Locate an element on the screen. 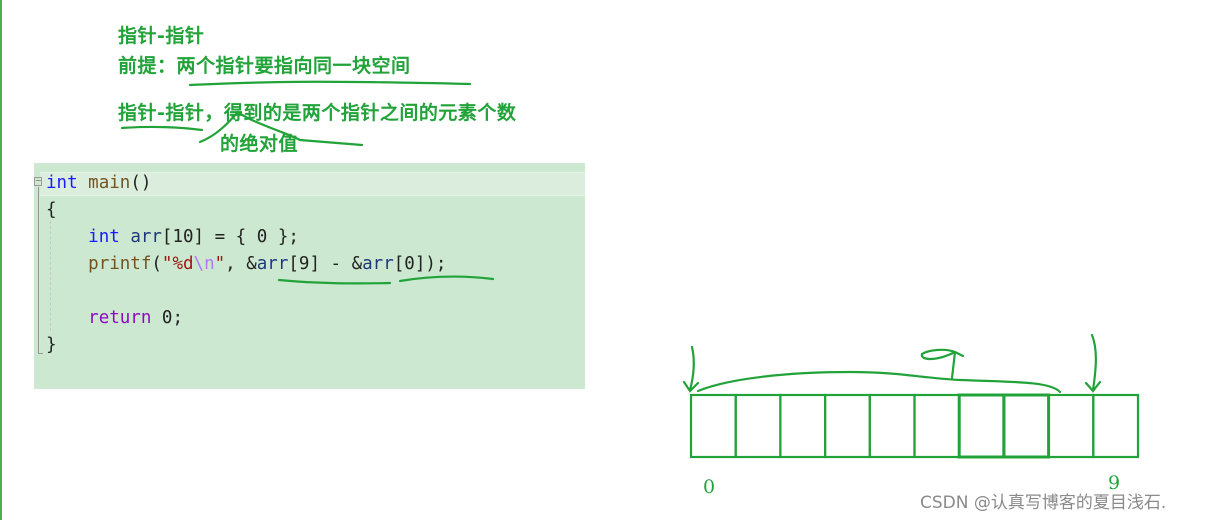  arrow-to-index0 is located at coordinates (691, 369).